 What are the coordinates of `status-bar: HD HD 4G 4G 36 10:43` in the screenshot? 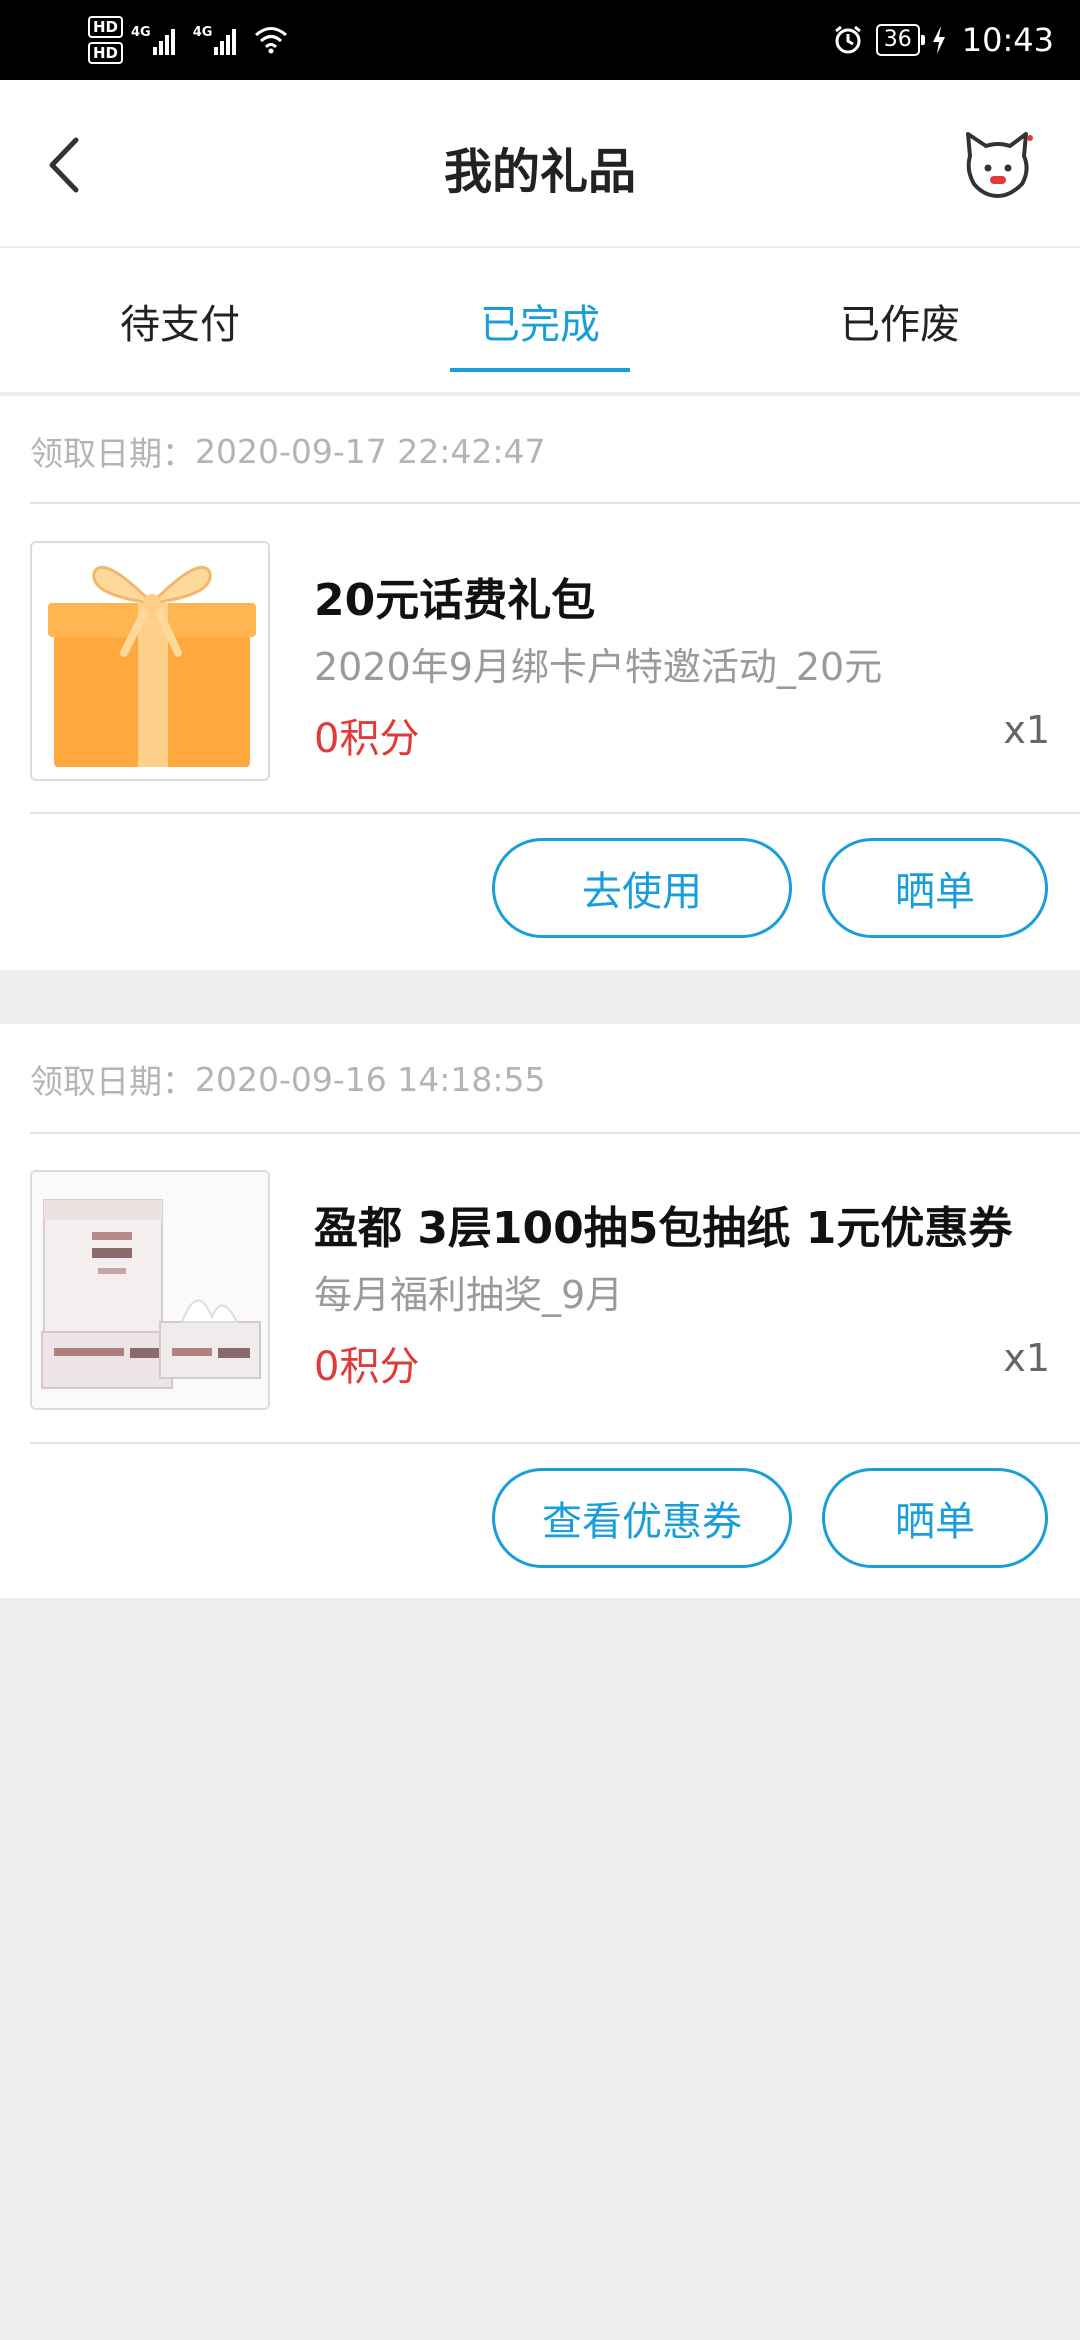 It's located at (540, 40).